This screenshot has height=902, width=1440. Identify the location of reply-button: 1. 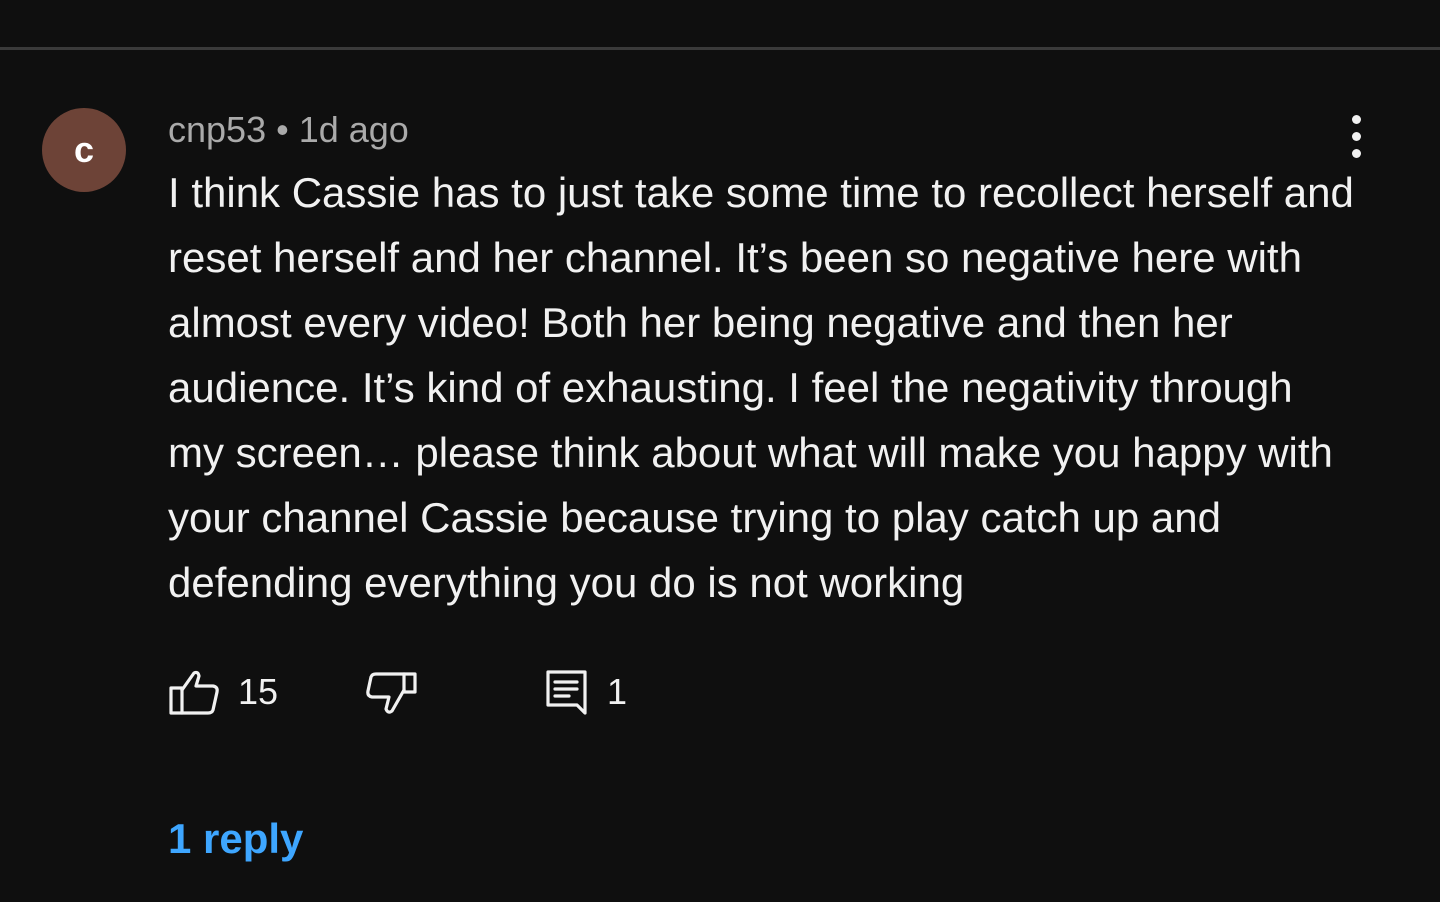
(586, 692).